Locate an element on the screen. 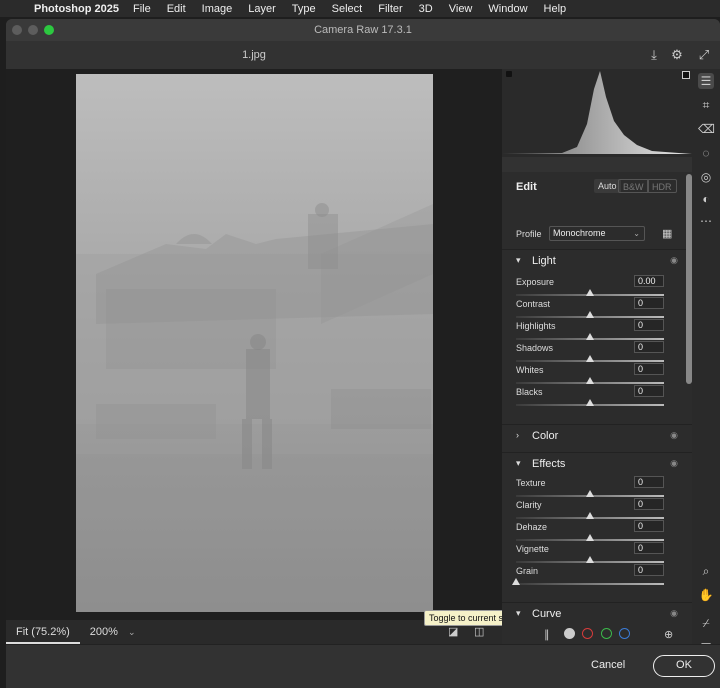 The width and height of the screenshot is (720, 688). maximize-window-button is located at coordinates (49, 30).